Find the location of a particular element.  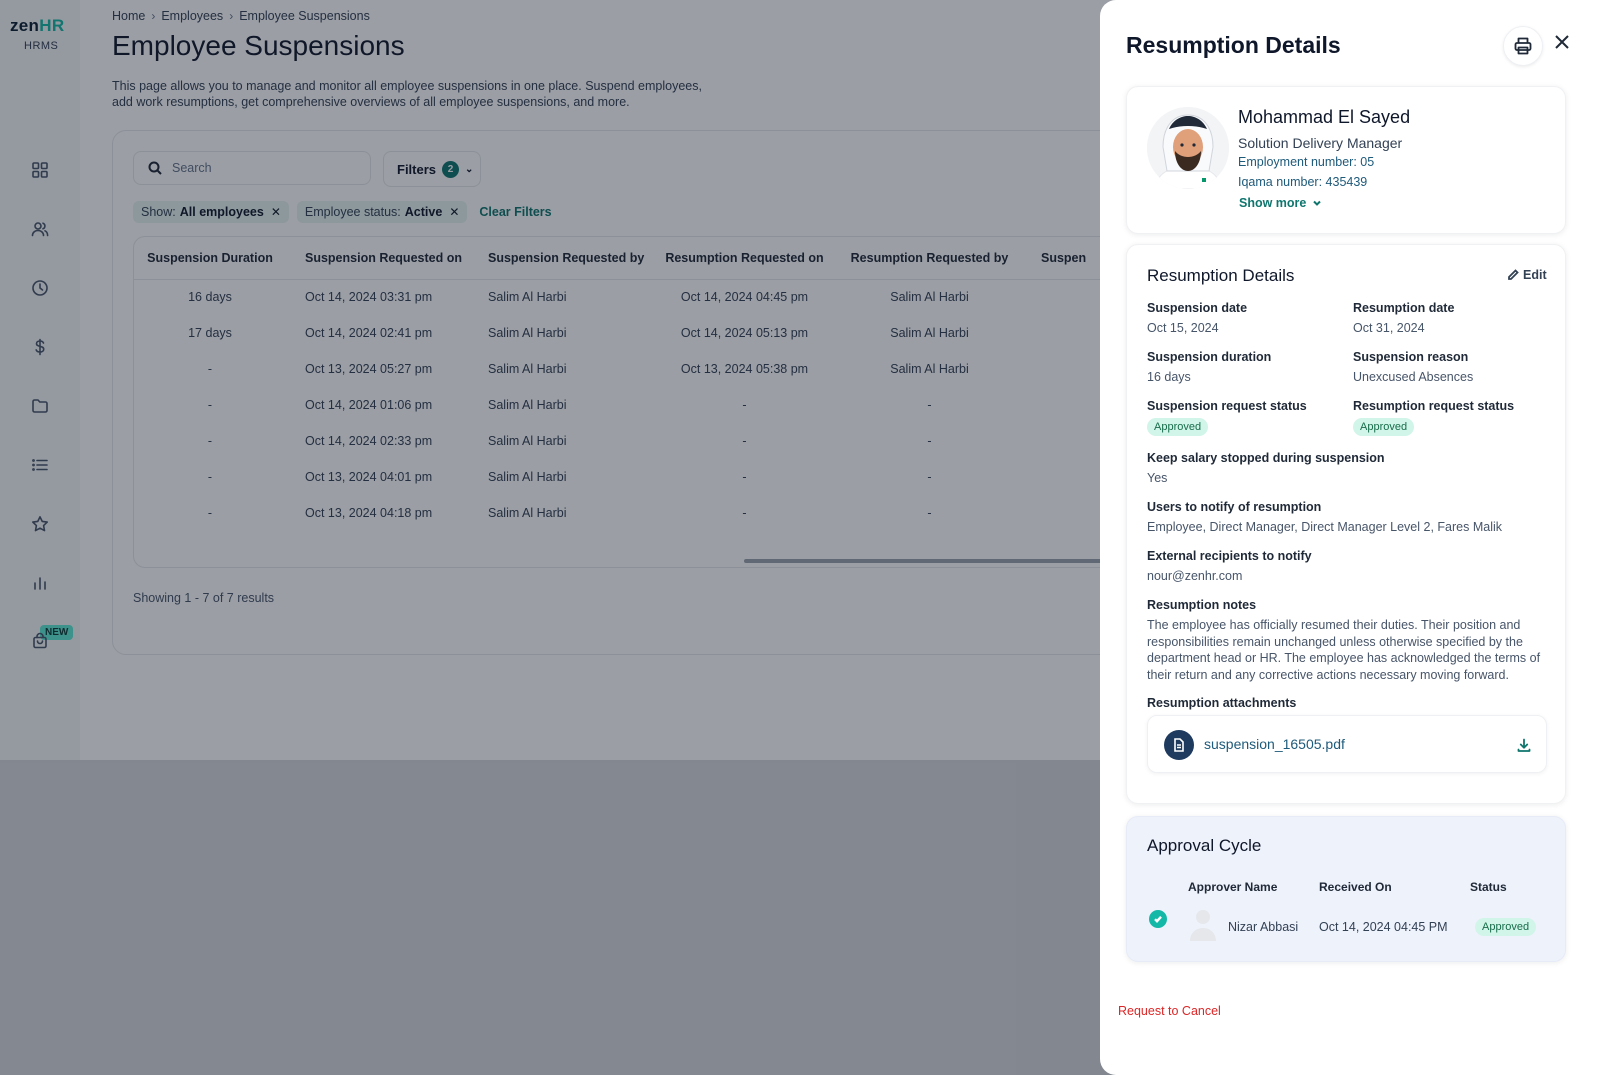

suspension-reason-label: Suspension reason is located at coordinates (1411, 357).